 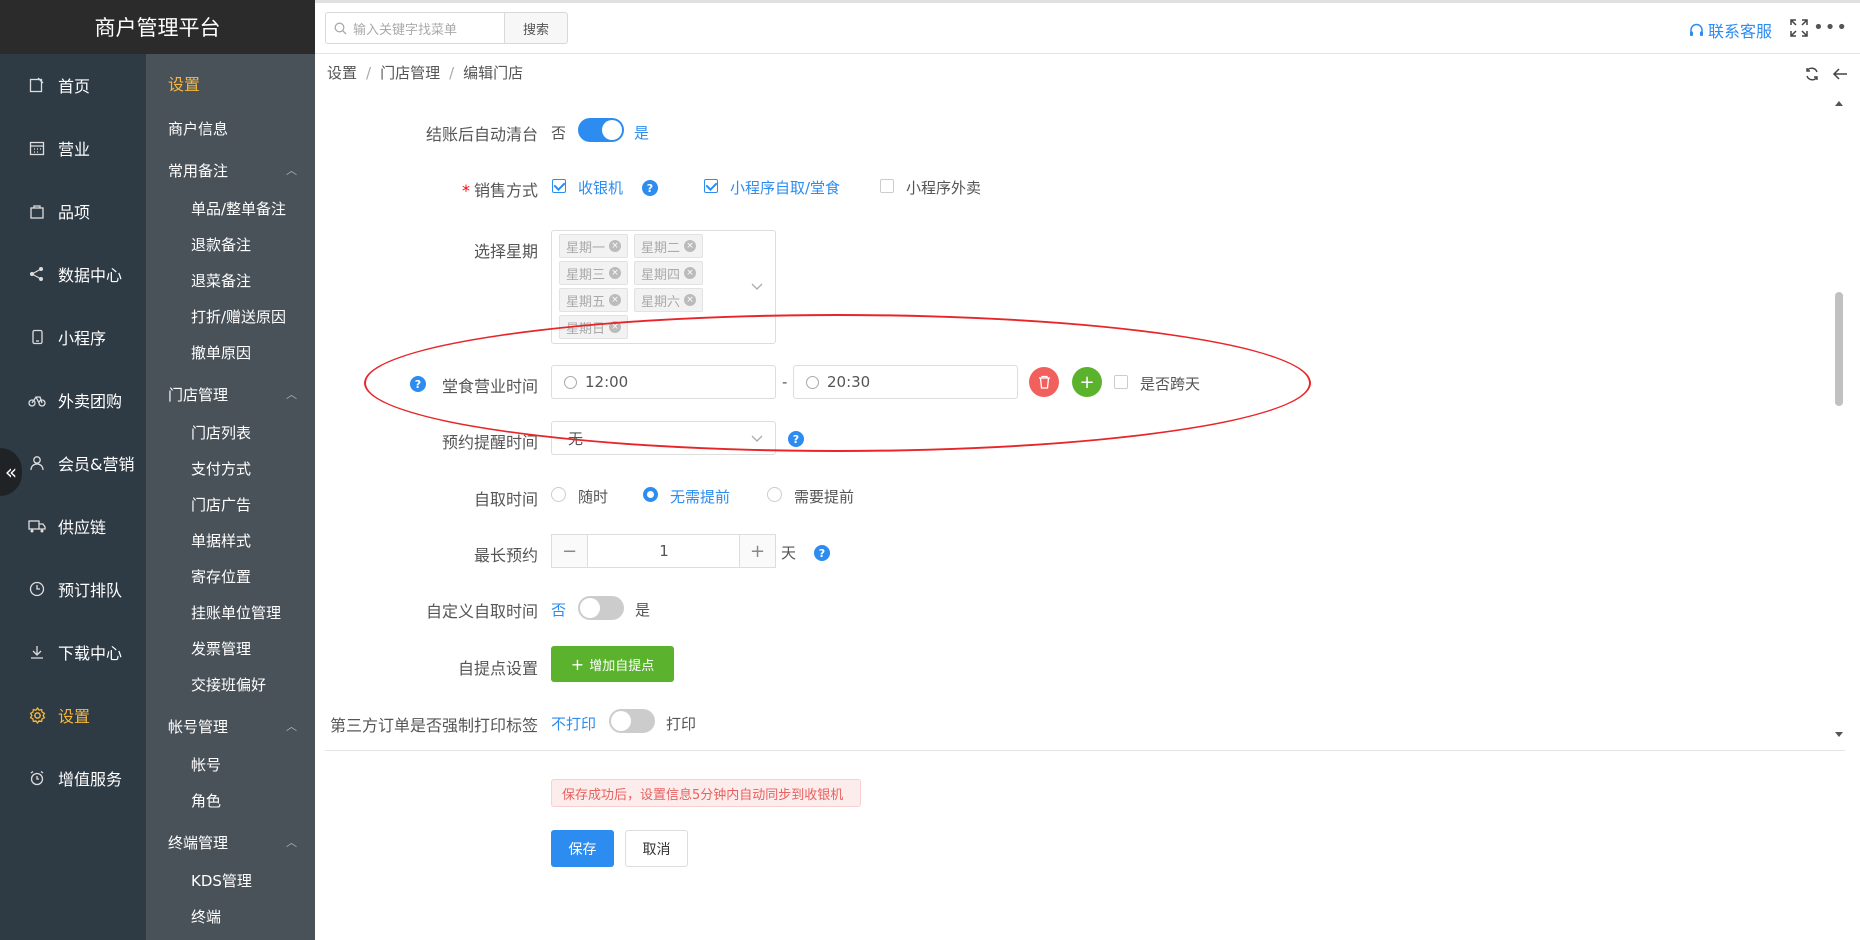 I want to click on bike-icon, so click(x=37, y=400).